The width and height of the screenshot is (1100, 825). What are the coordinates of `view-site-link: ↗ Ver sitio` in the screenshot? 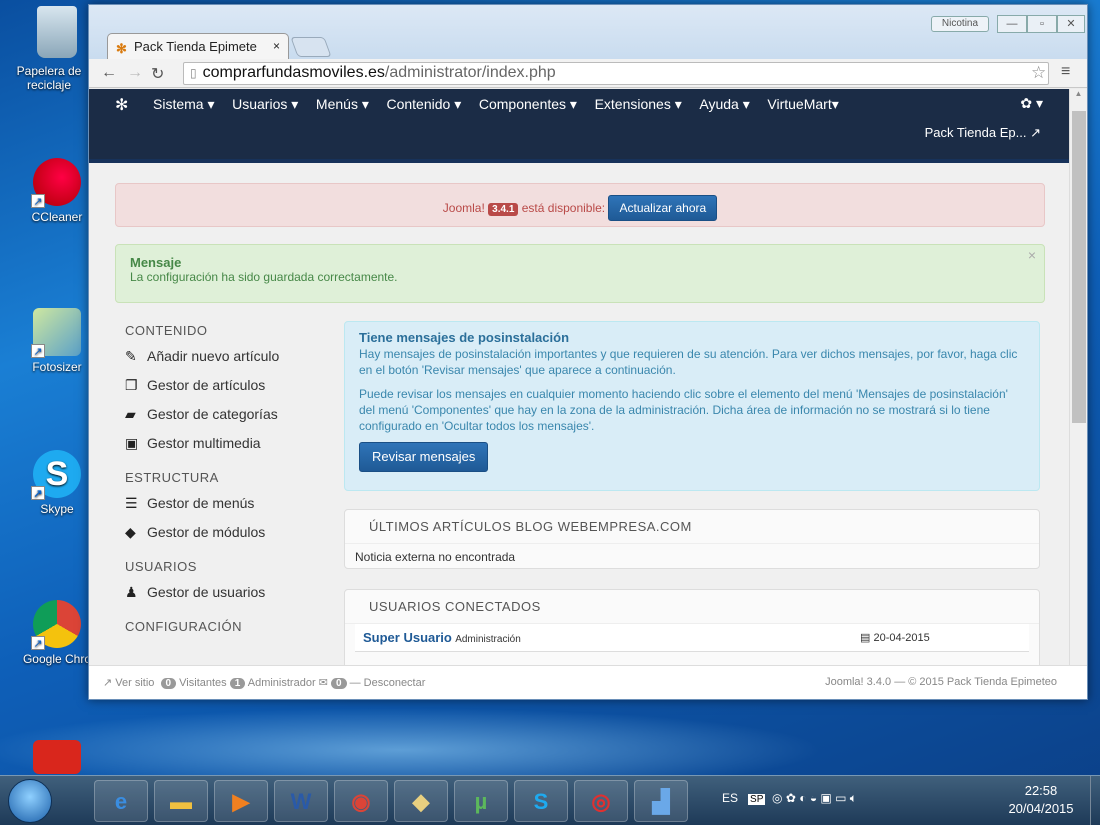 It's located at (128, 683).